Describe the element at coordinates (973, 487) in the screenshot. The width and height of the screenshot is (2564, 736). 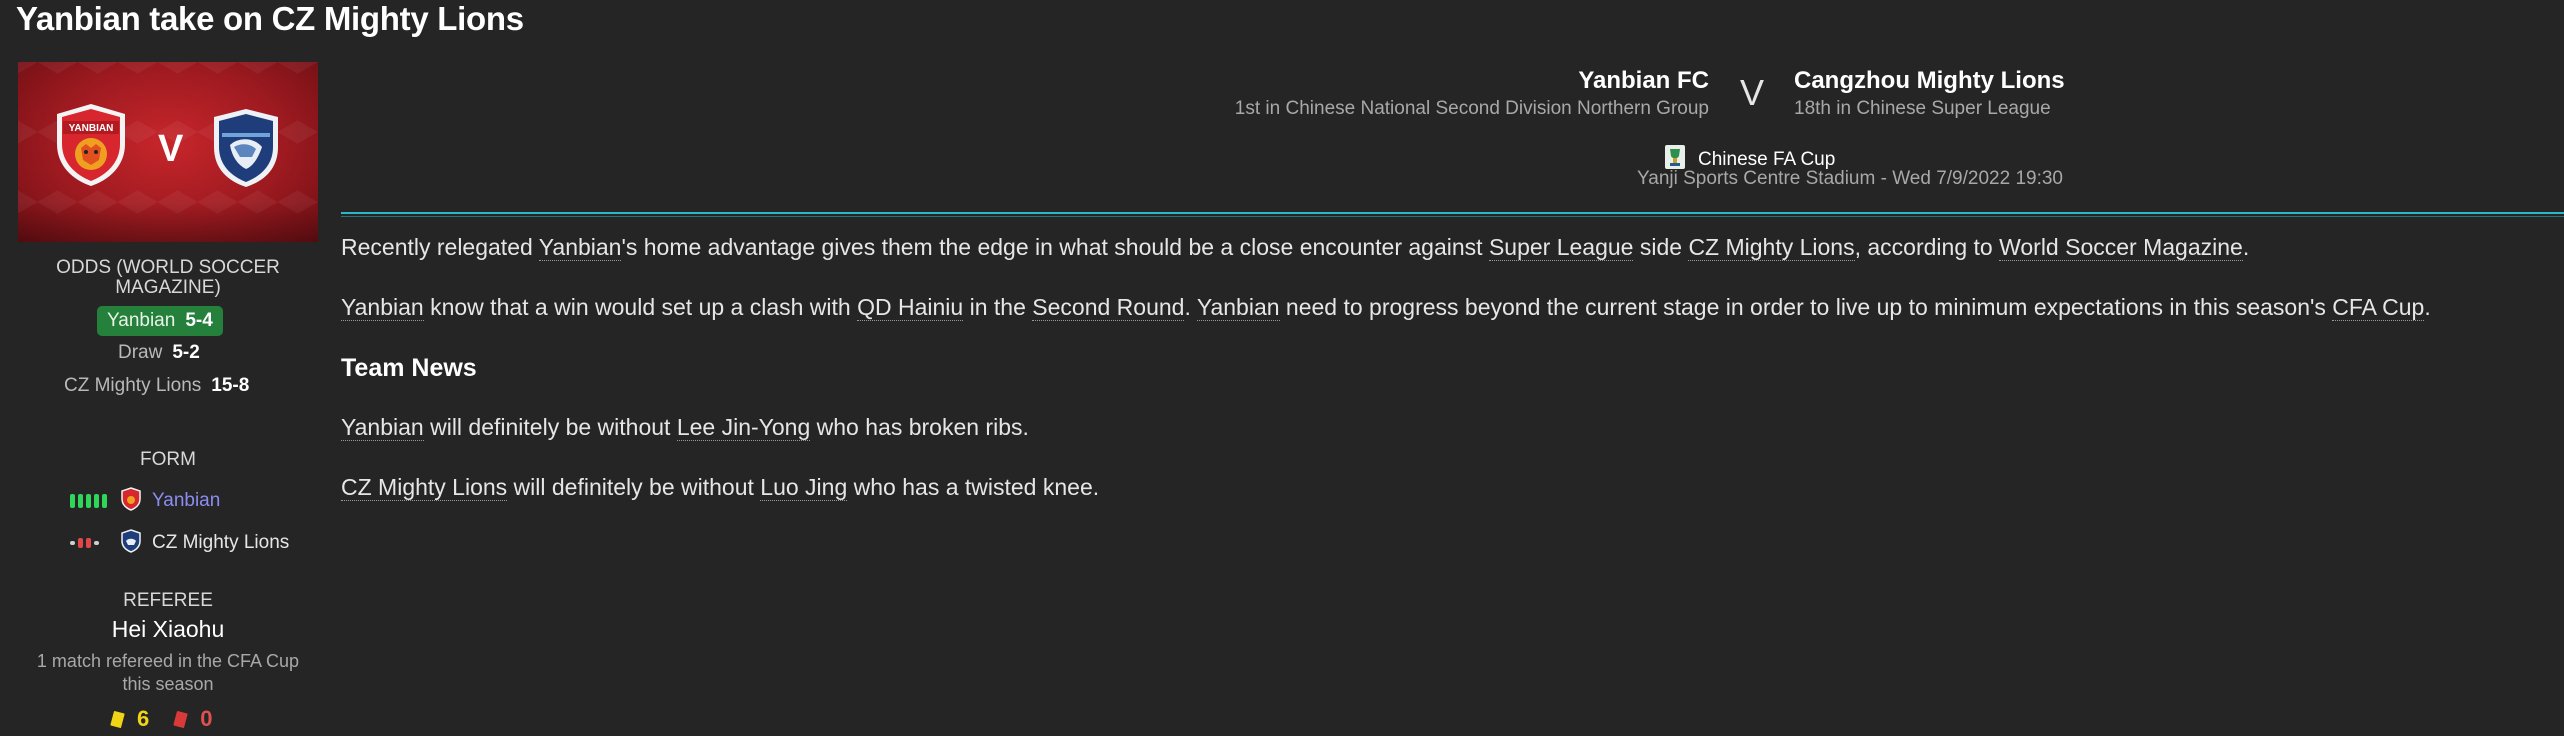
I see `text: who has a twisted knee.` at that location.